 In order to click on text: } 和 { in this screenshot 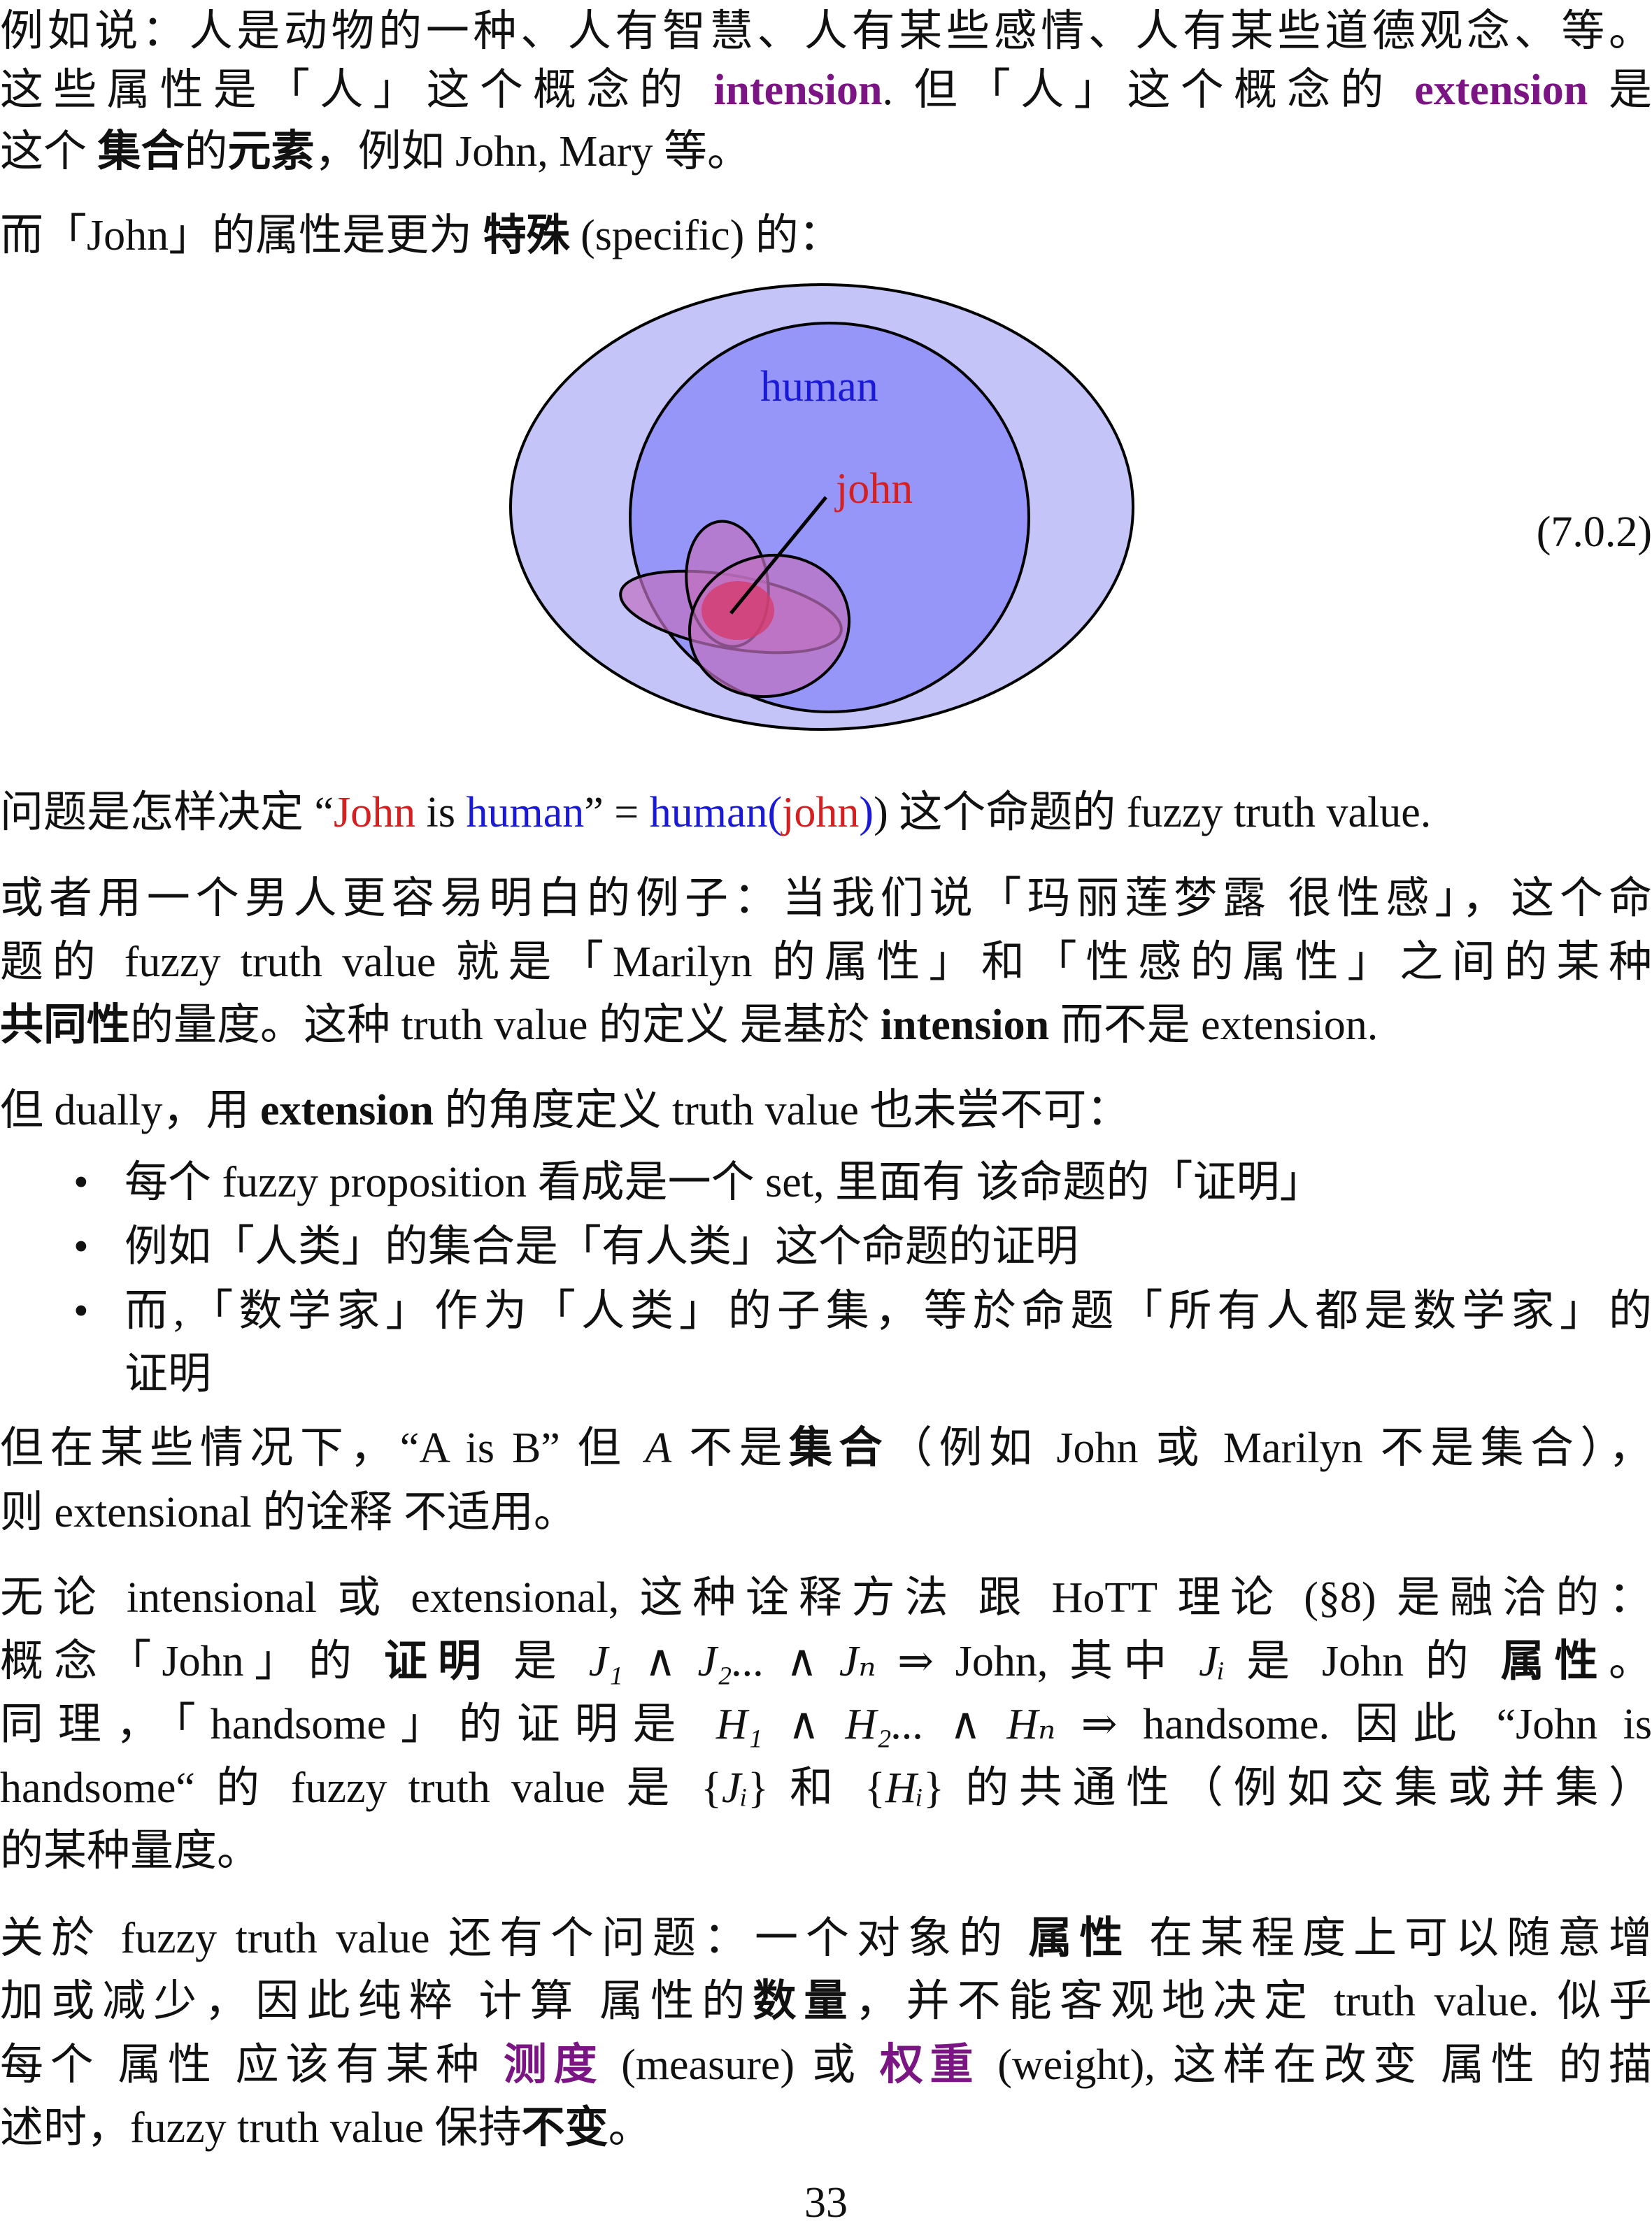, I will do `click(816, 1788)`.